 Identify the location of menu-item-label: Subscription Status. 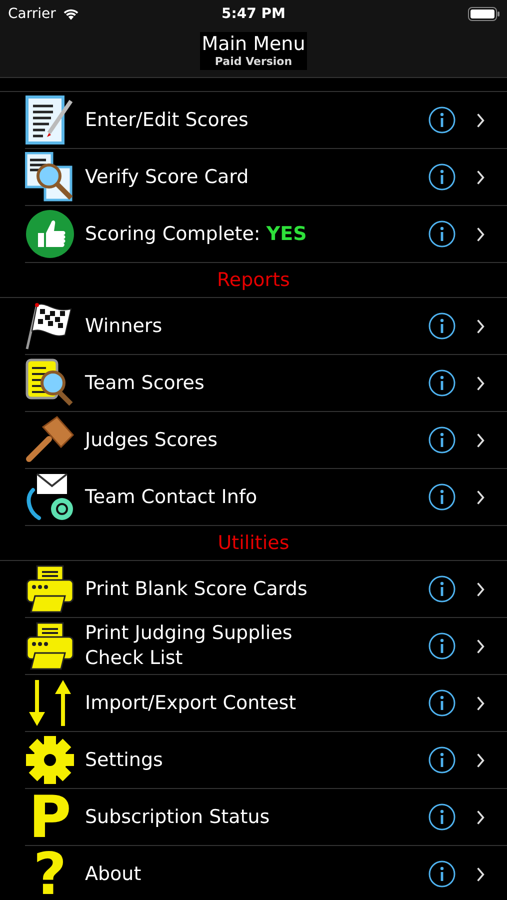
(178, 817).